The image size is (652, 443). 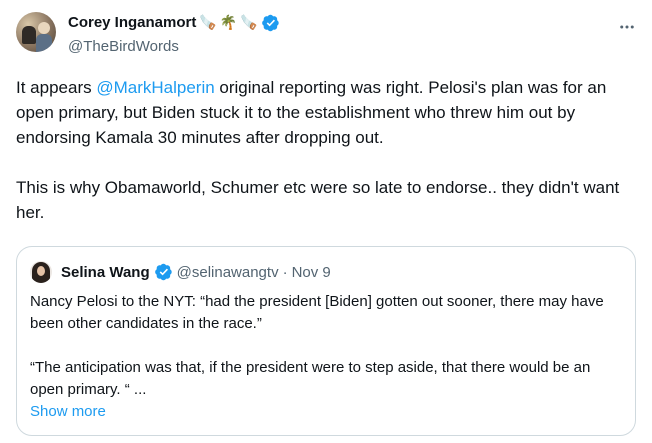 I want to click on quoted-tweet-header: Selina Wang @selinawangtv · Nov 9, so click(x=196, y=272).